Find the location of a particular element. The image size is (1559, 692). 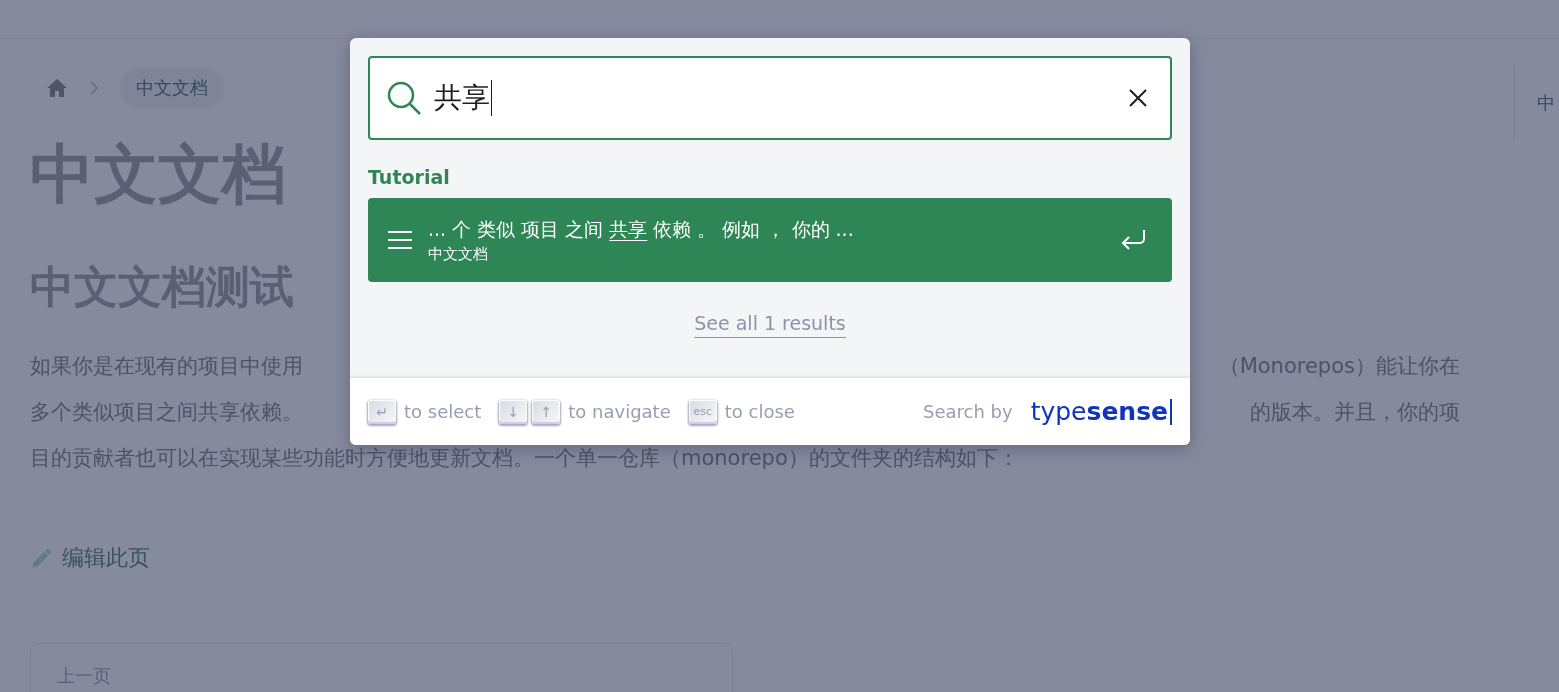

chevron-icon is located at coordinates (94, 88).